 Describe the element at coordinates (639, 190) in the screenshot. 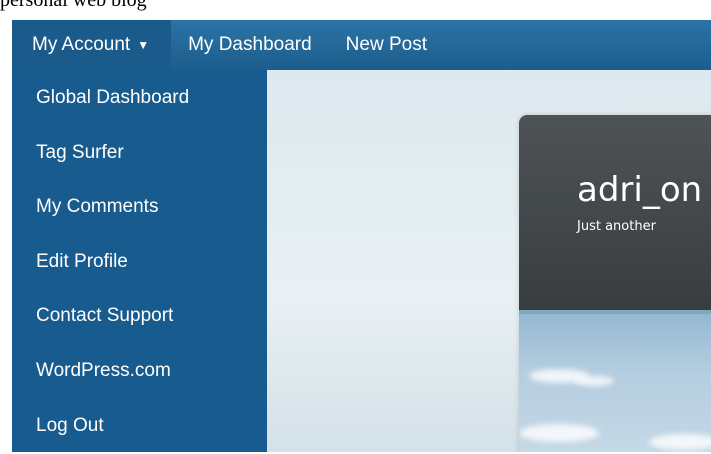

I see `blog-title: adri_on` at that location.